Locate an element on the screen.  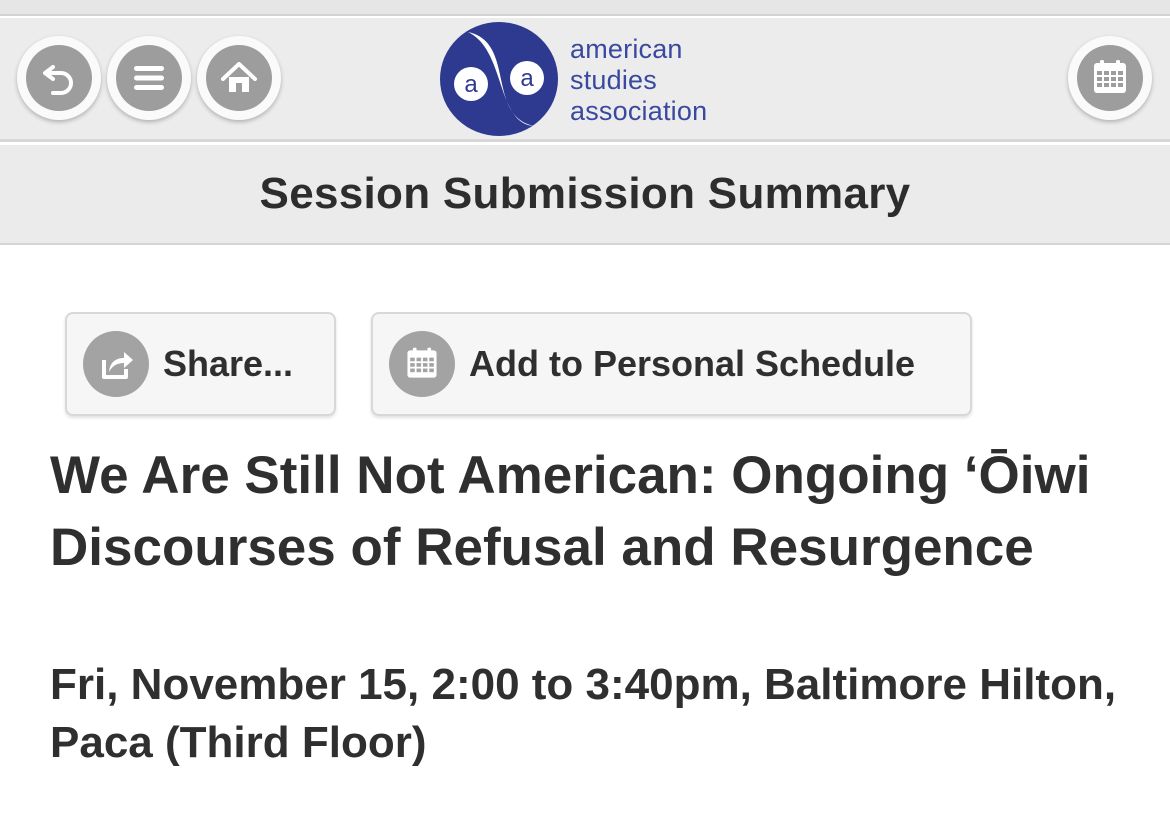
add-to-schedule-label: Add to Personal Schedule is located at coordinates (692, 363).